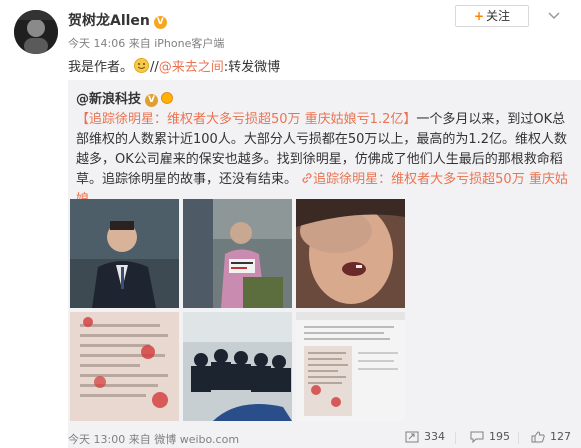  Describe the element at coordinates (167, 98) in the screenshot. I see `gold-badge-icon` at that location.